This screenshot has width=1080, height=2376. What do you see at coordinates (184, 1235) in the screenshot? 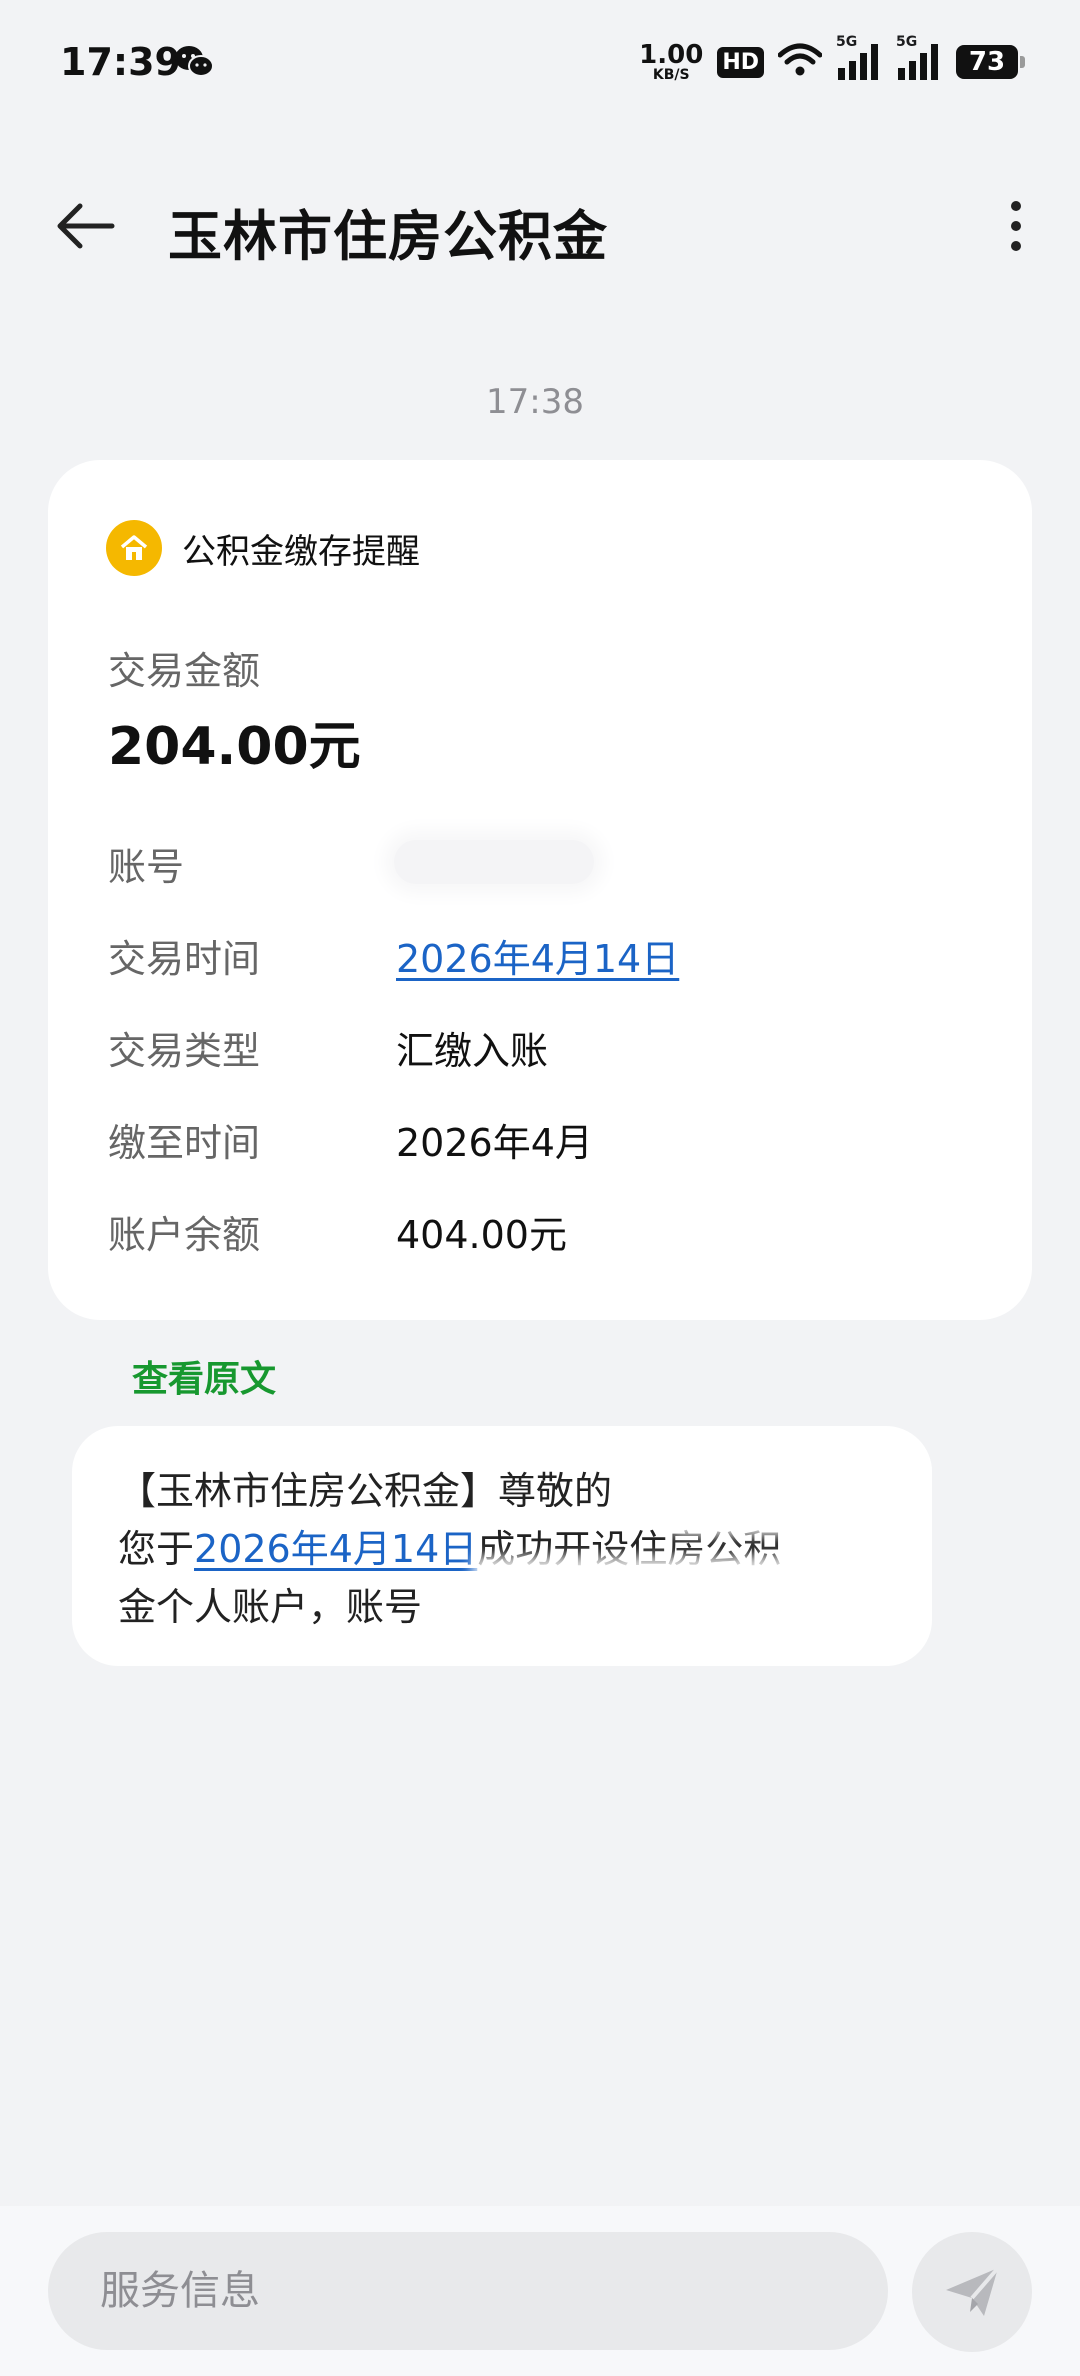
I see `field-label: 账户余额` at bounding box center [184, 1235].